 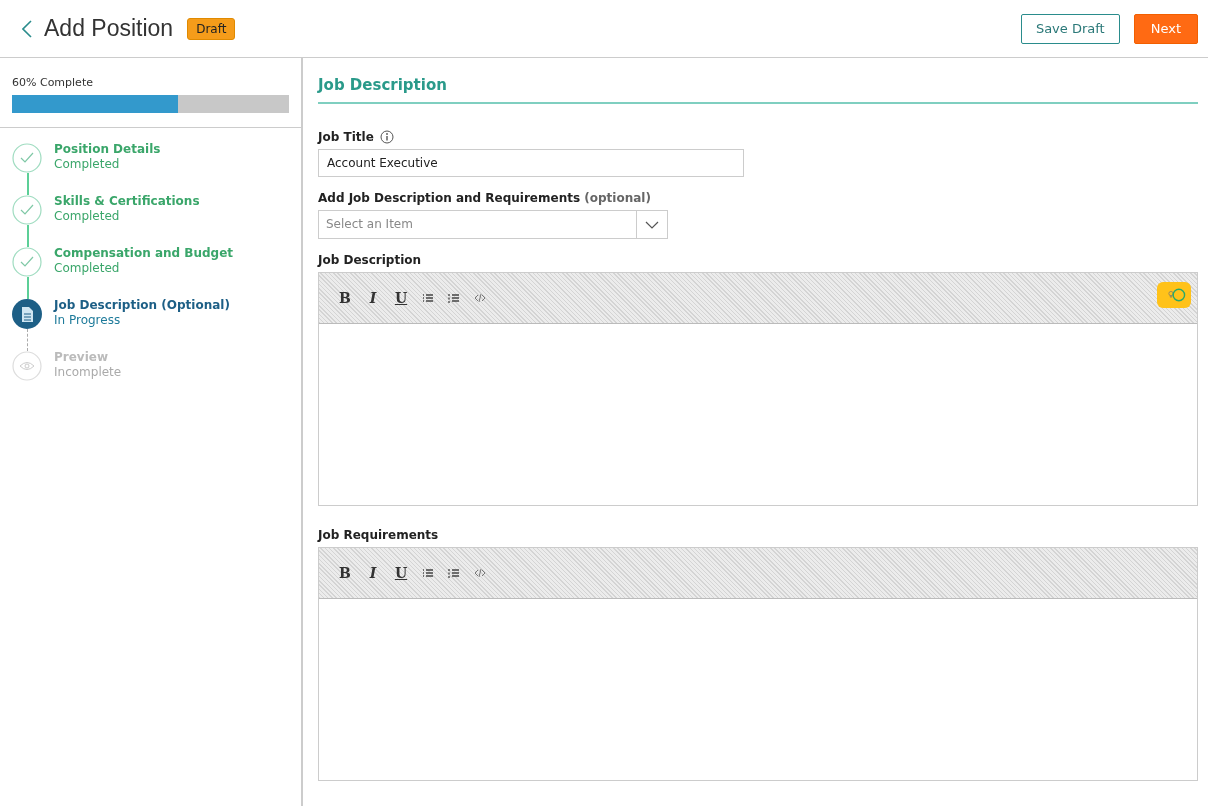 I want to click on field-label: Job Title, so click(x=346, y=137).